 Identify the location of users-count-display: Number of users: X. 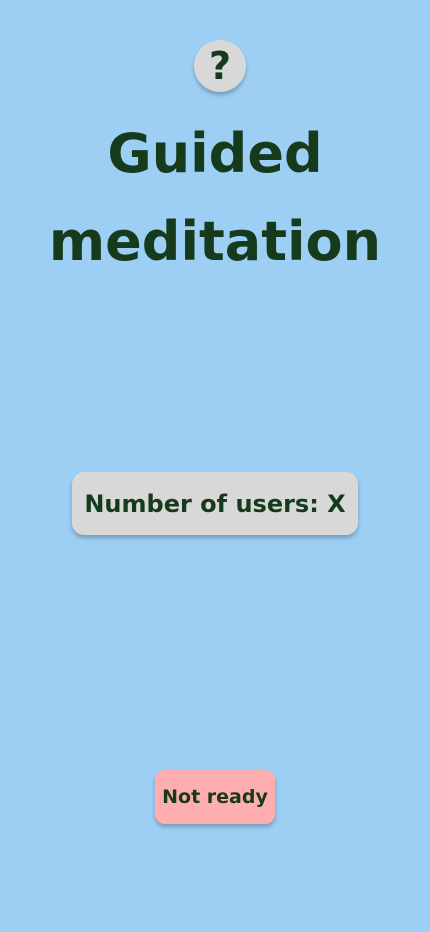
(215, 503).